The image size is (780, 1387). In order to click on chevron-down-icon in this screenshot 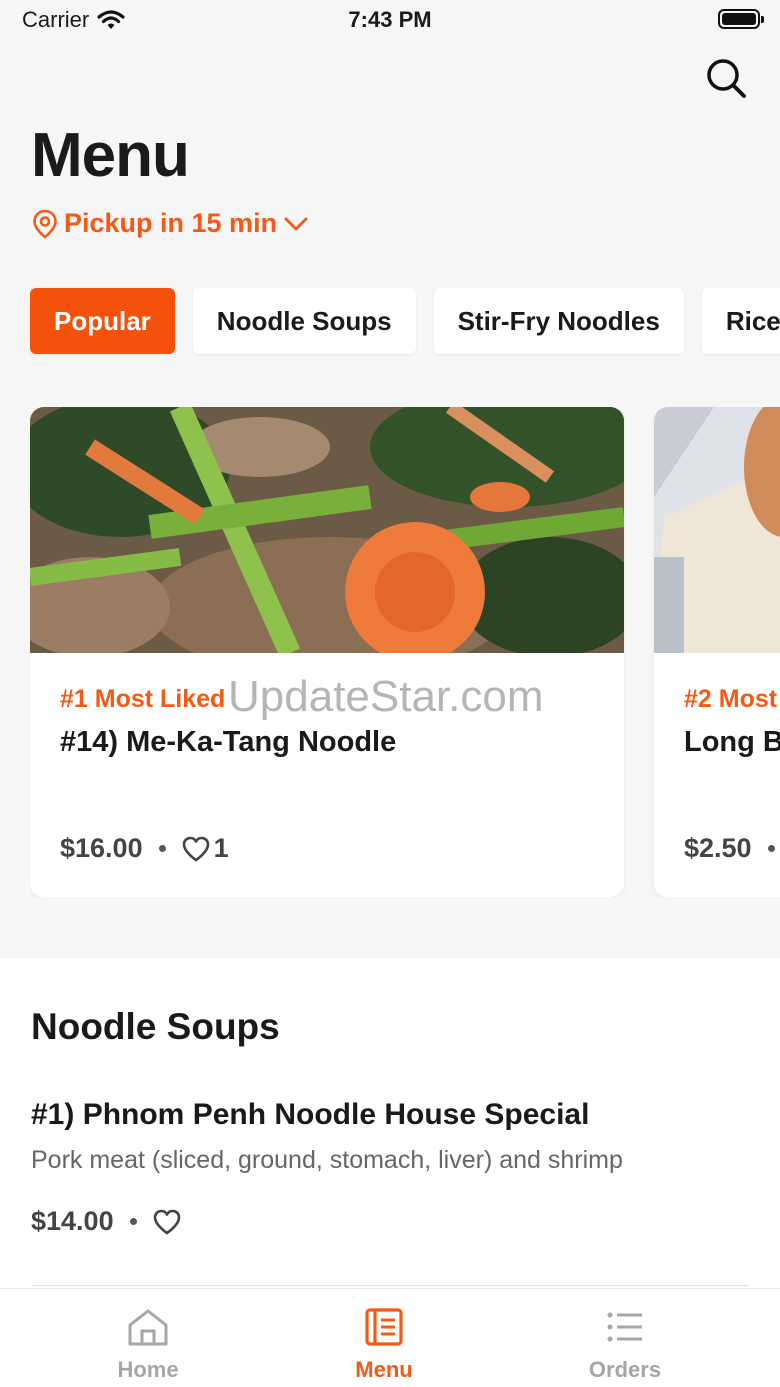, I will do `click(296, 223)`.